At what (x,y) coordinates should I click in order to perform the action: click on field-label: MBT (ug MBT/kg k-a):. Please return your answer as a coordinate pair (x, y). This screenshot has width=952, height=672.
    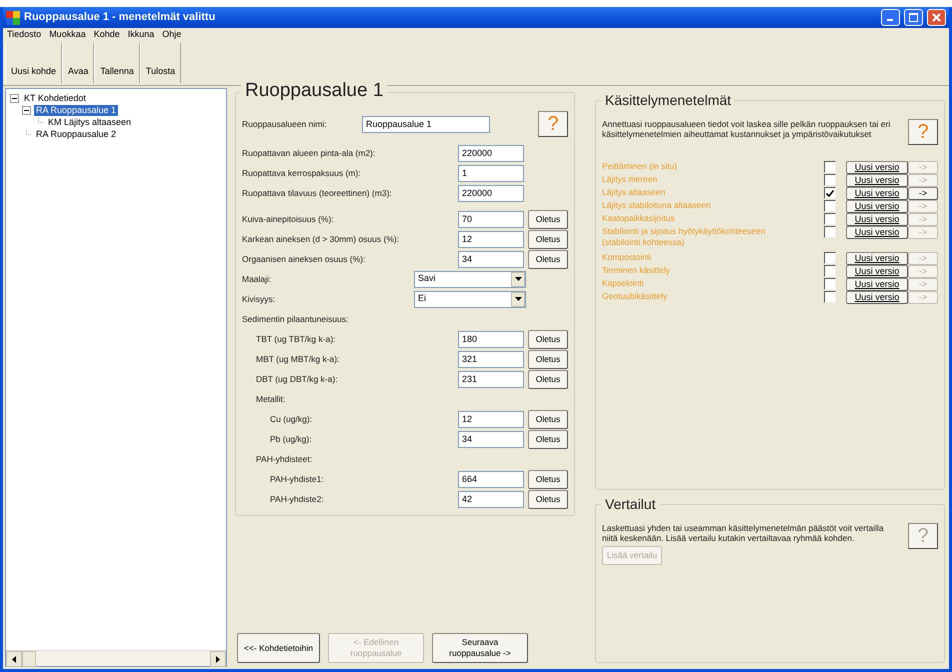
    Looking at the image, I should click on (298, 359).